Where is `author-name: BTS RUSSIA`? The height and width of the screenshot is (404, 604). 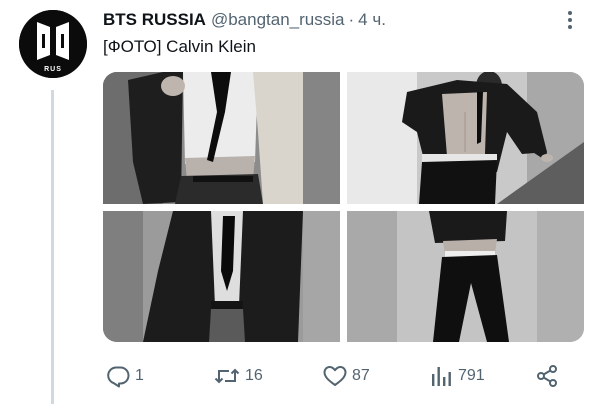 author-name: BTS RUSSIA is located at coordinates (154, 20).